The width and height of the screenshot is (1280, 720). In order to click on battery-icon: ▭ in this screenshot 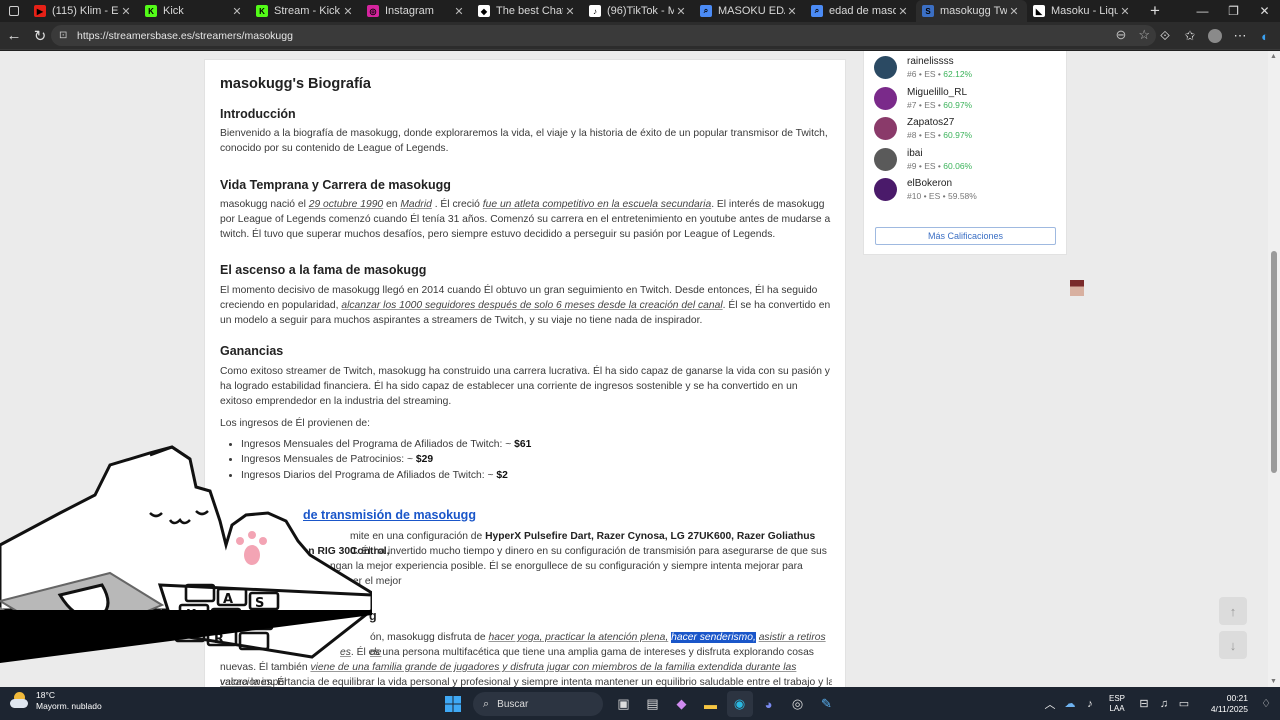, I will do `click(1184, 703)`.